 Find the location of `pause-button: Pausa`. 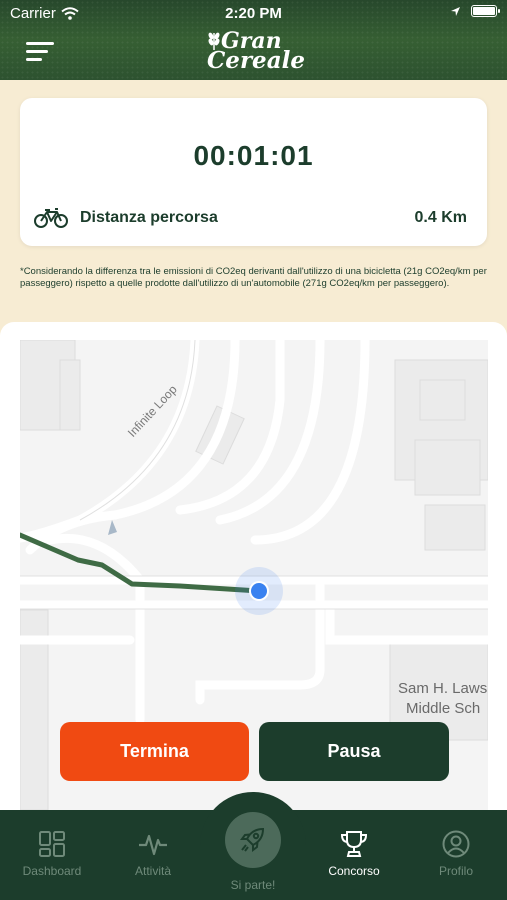

pause-button: Pausa is located at coordinates (354, 751).